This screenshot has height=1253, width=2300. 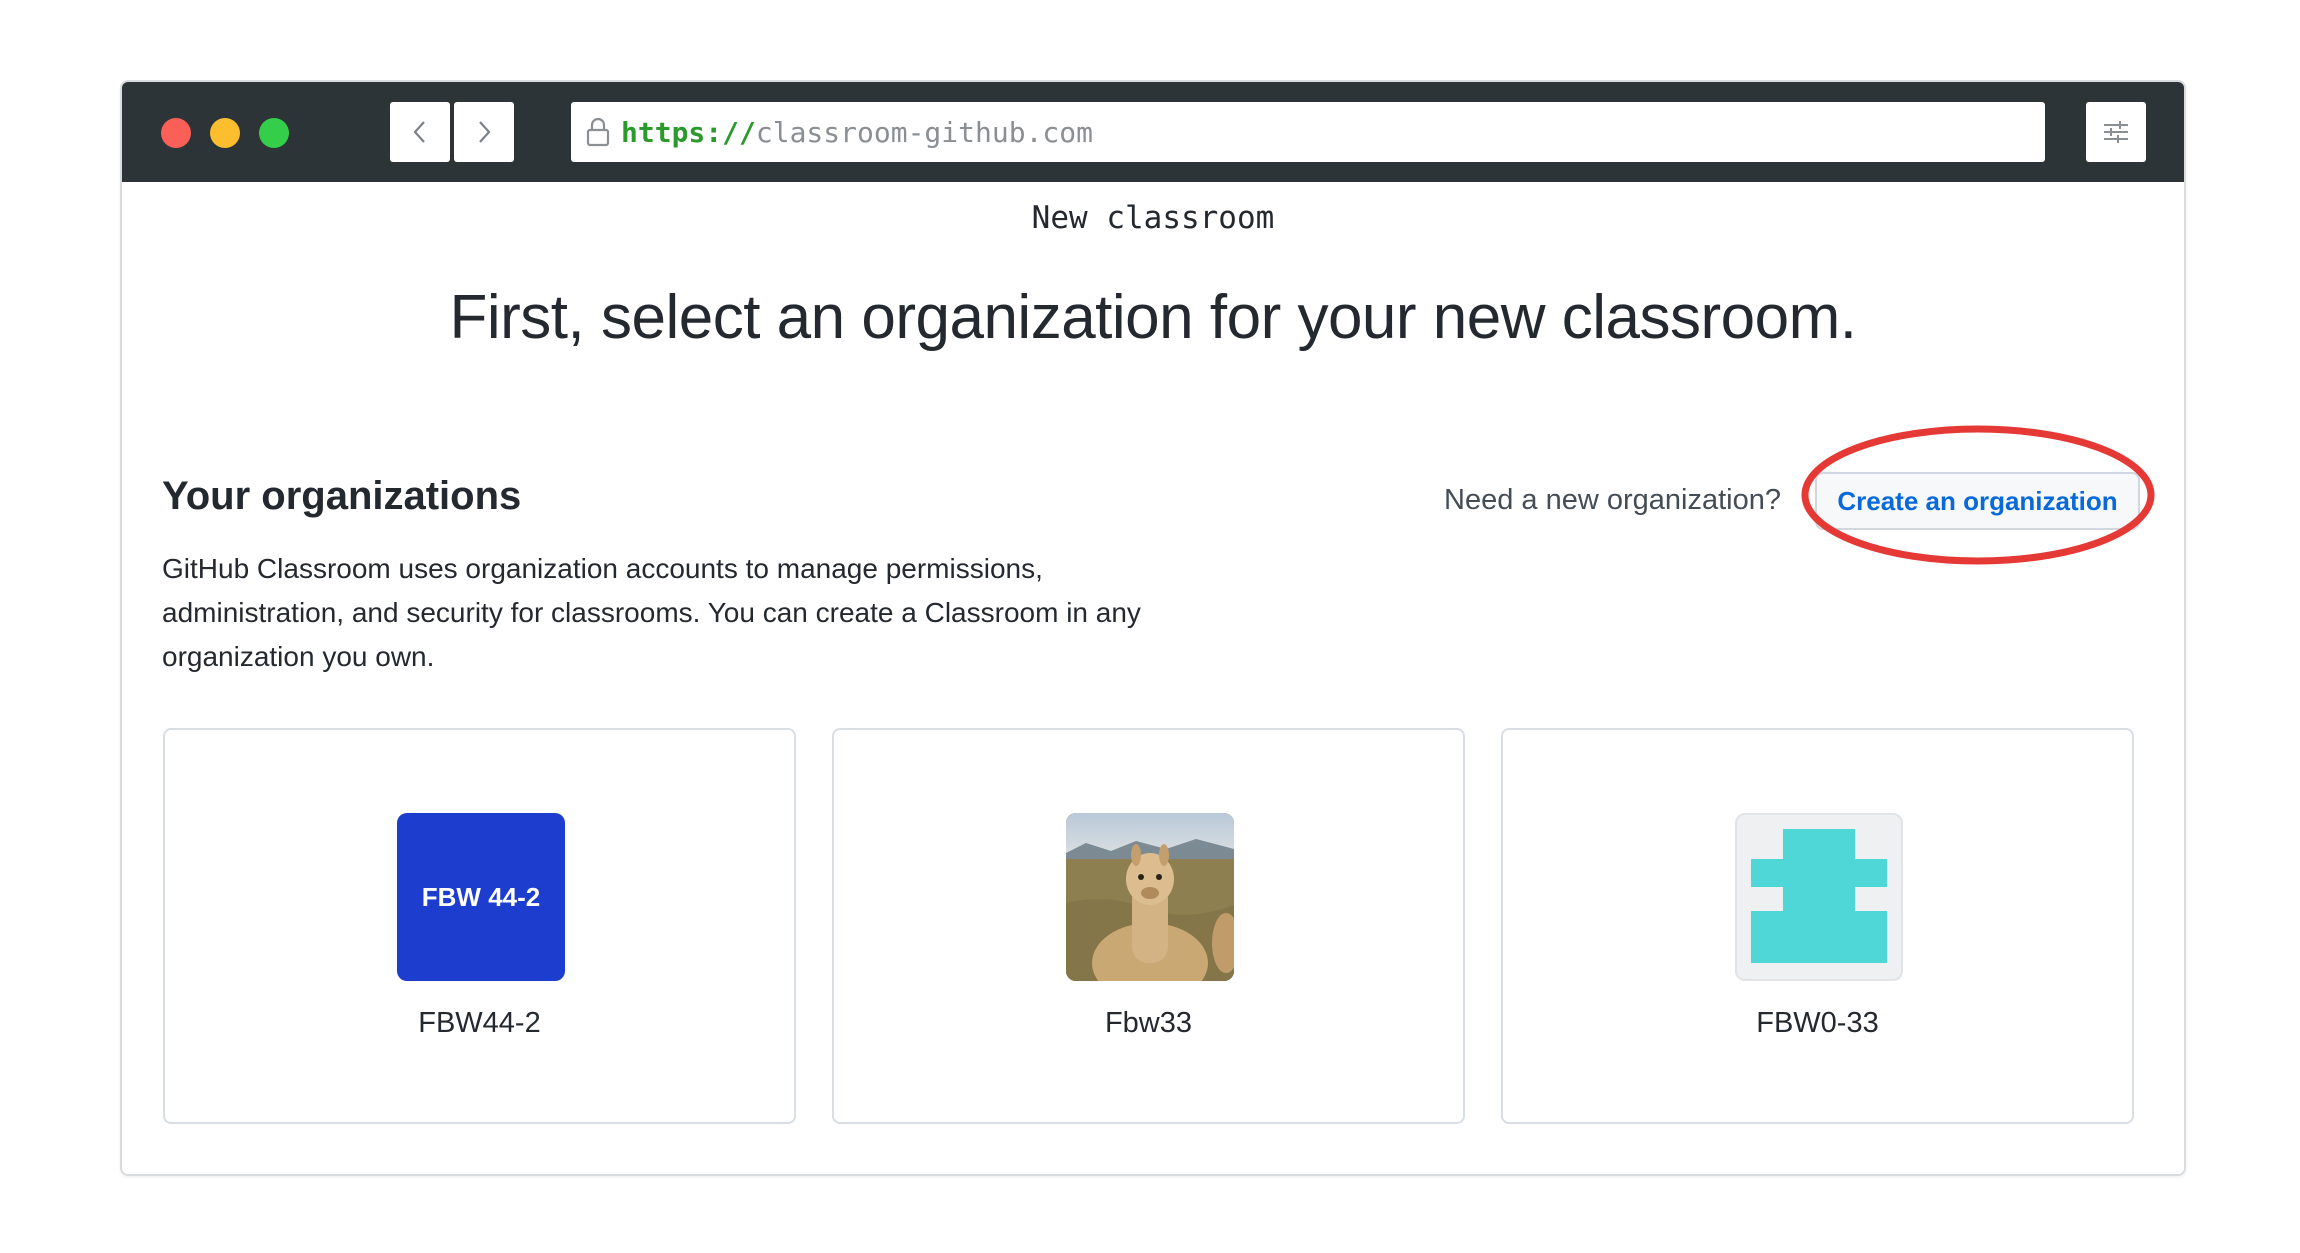 I want to click on url-scheme: https://, so click(x=688, y=132).